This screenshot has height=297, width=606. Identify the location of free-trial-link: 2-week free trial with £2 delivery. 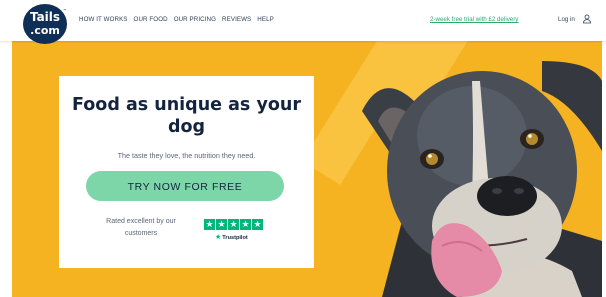
(474, 19).